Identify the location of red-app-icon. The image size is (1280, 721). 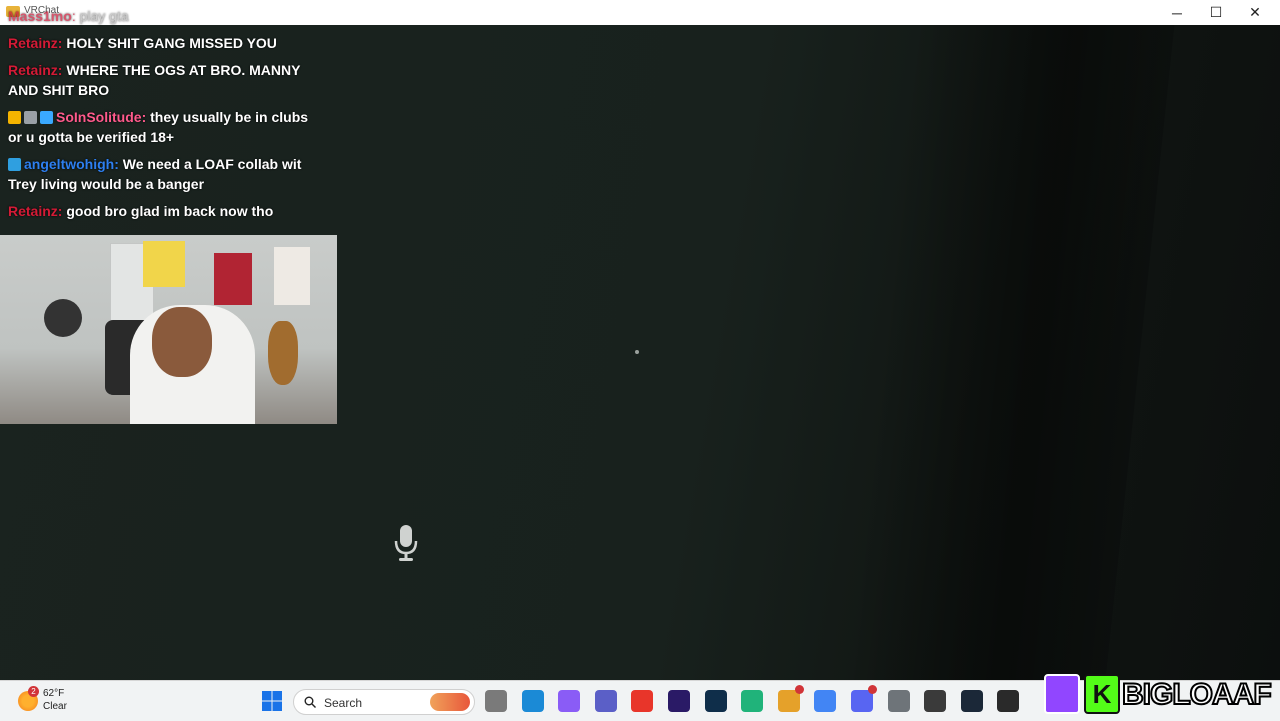
(642, 701).